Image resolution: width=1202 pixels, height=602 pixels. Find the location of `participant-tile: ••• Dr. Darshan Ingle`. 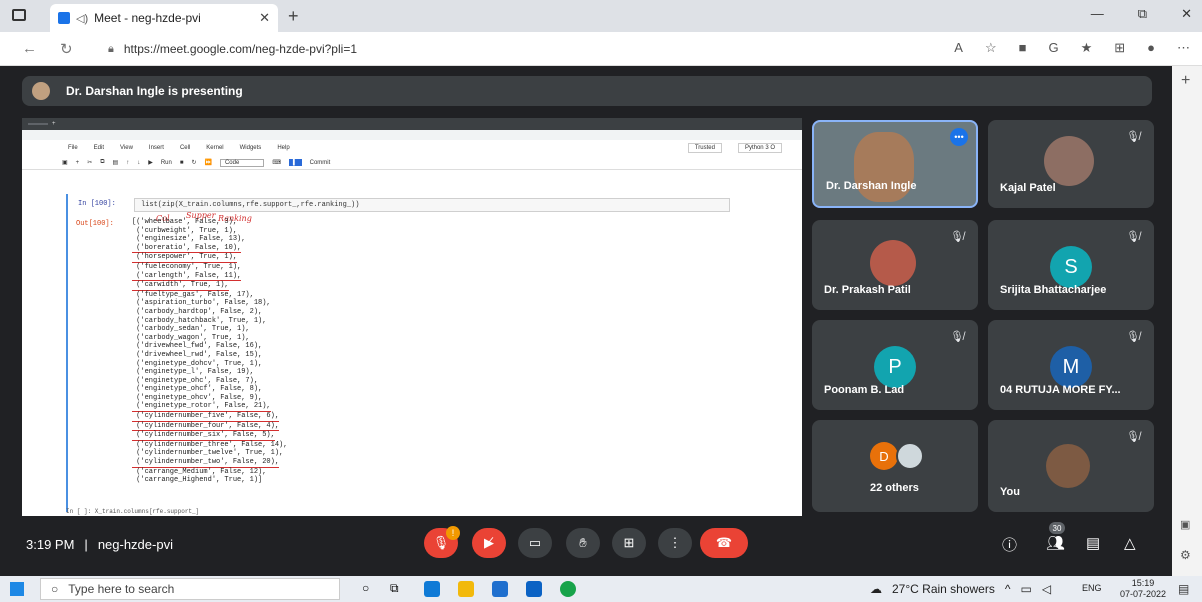

participant-tile: ••• Dr. Darshan Ingle is located at coordinates (895, 164).